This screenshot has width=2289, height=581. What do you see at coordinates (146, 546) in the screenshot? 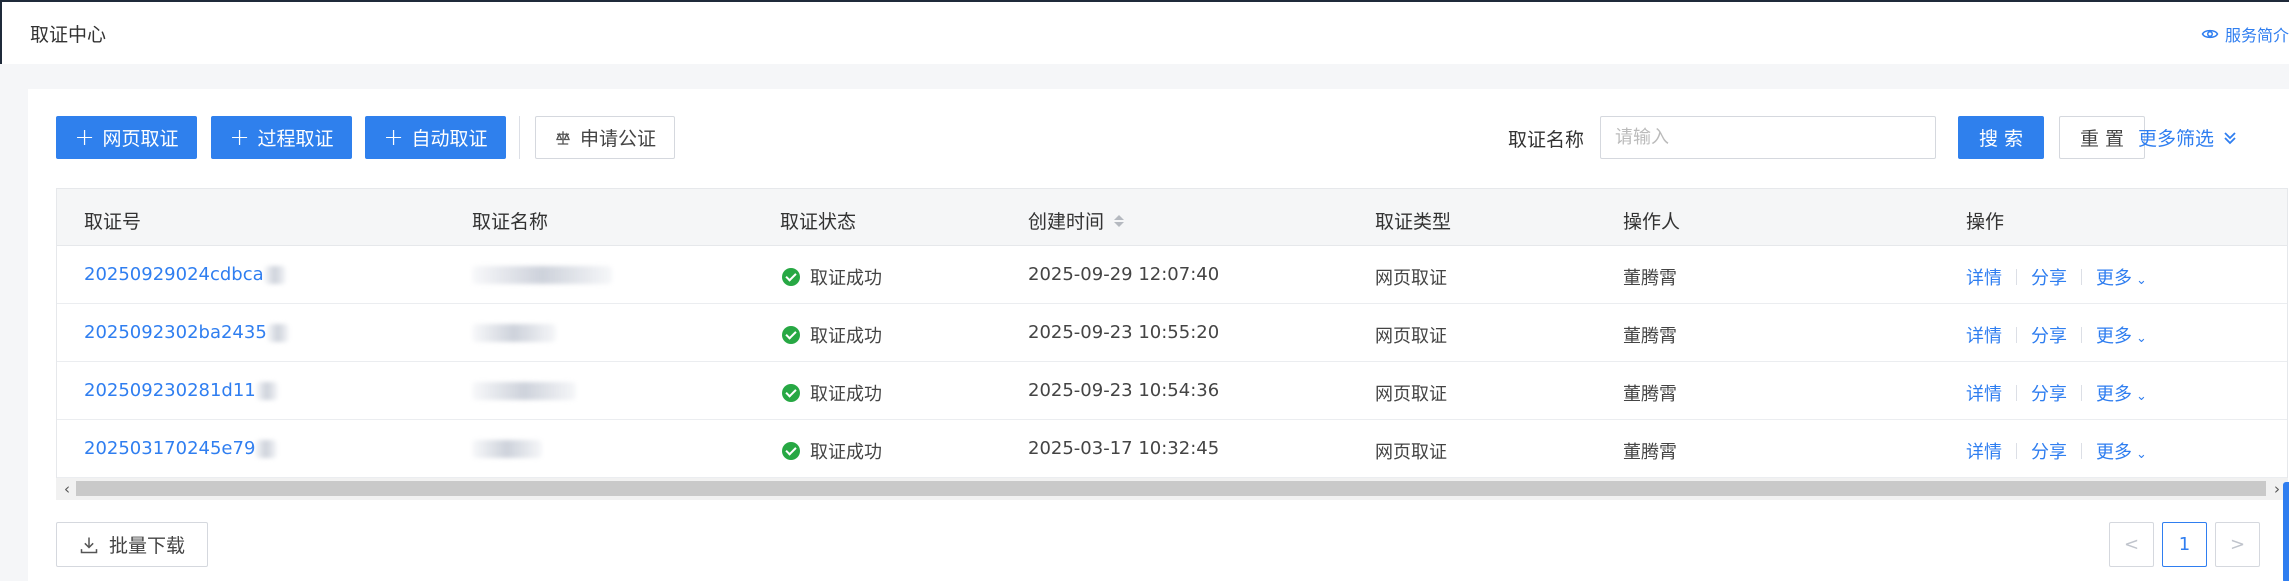
I see `batch-download-label: 批量下载` at bounding box center [146, 546].